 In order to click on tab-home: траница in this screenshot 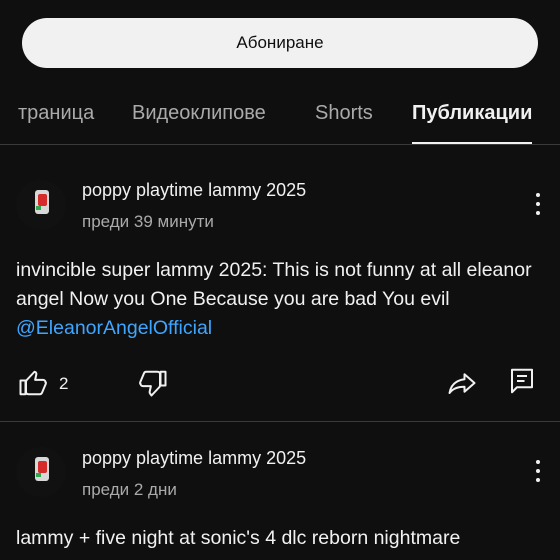, I will do `click(56, 116)`.